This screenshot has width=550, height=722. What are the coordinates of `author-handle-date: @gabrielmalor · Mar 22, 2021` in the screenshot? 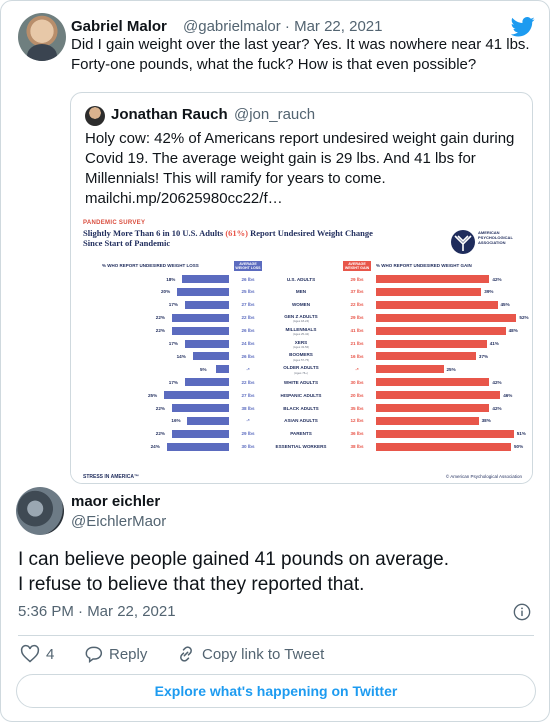 It's located at (282, 26).